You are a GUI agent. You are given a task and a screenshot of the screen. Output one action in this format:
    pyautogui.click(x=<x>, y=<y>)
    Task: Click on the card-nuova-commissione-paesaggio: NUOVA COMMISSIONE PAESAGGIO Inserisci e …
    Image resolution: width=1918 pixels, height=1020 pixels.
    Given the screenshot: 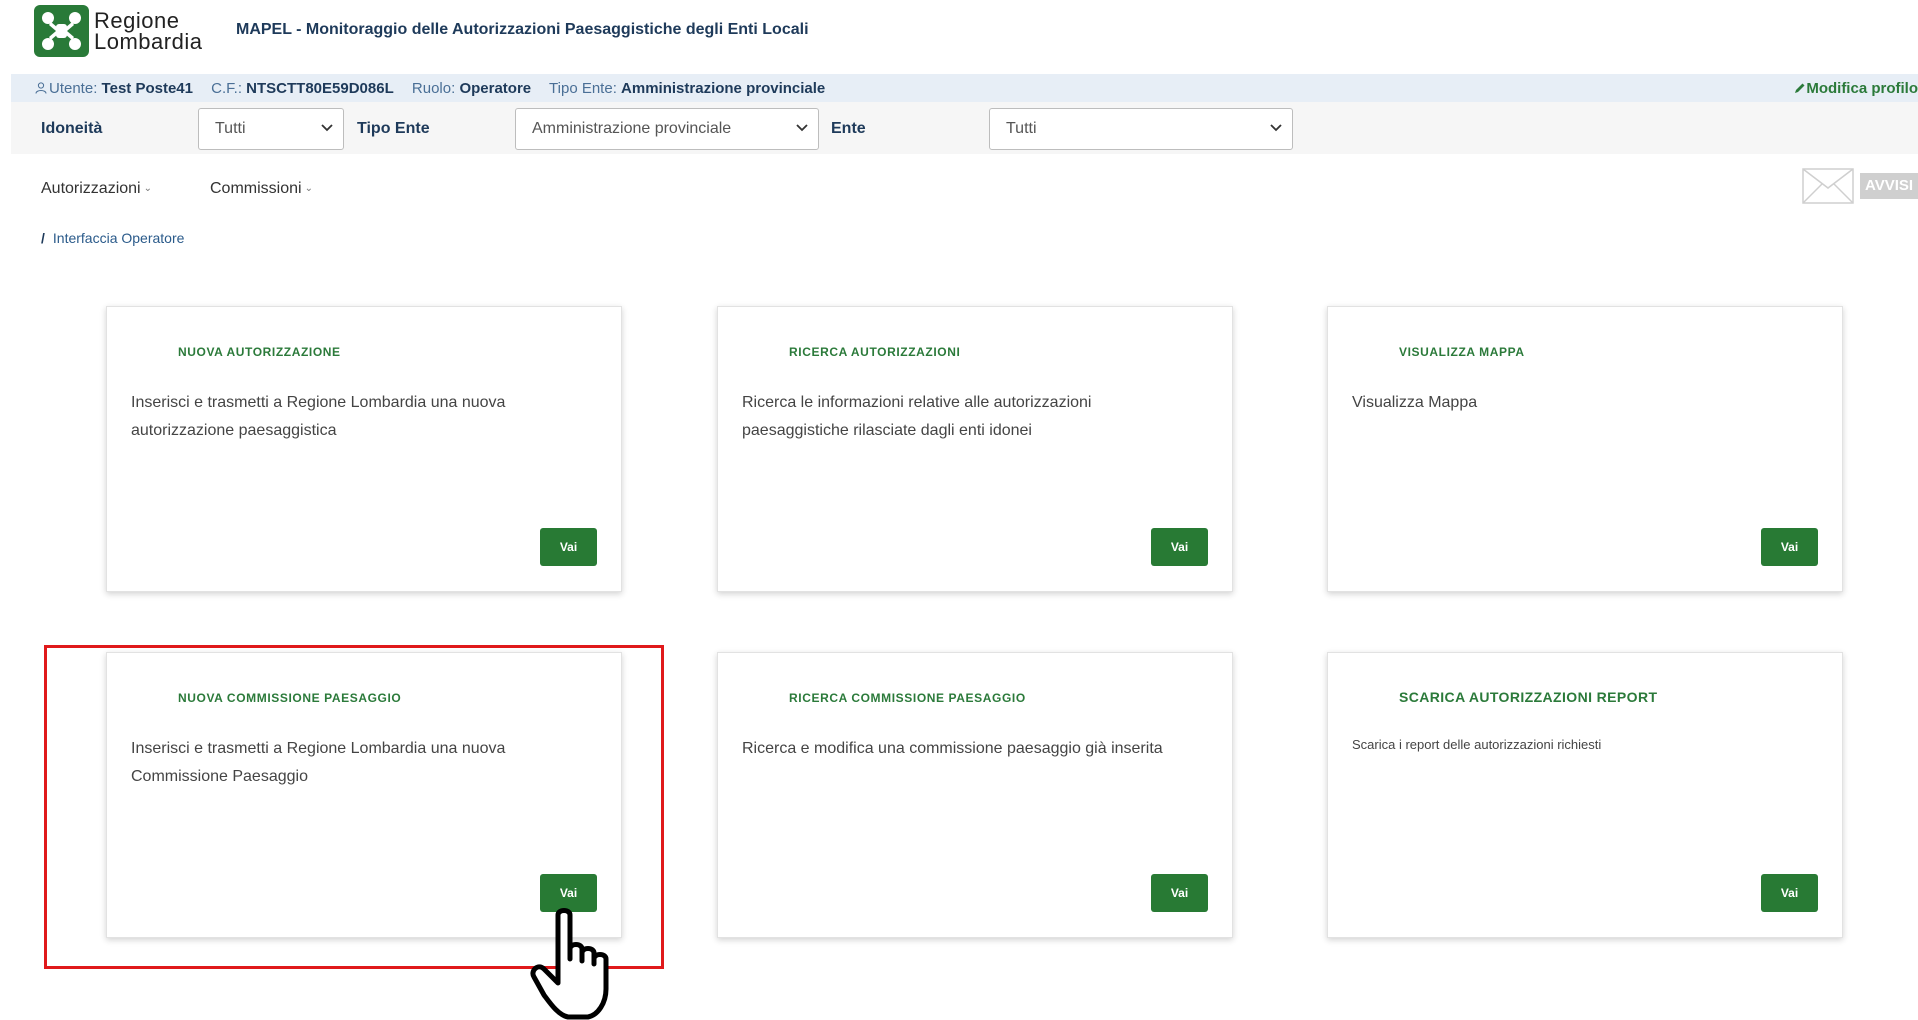 What is the action you would take?
    pyautogui.click(x=364, y=795)
    